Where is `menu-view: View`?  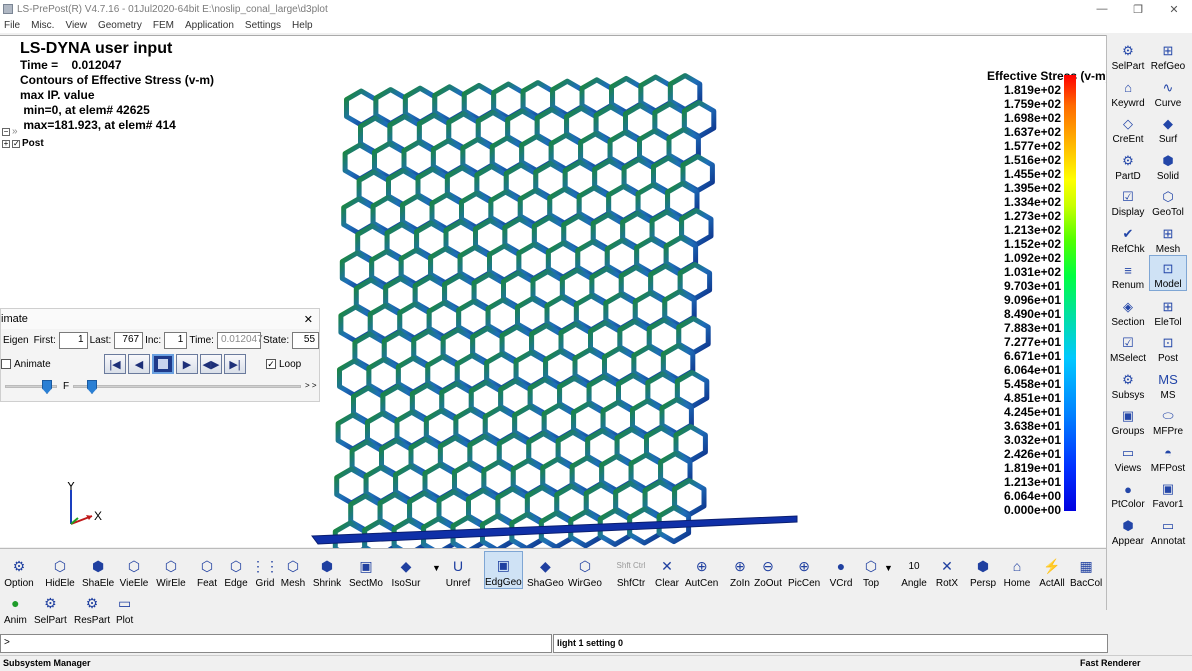 menu-view: View is located at coordinates (76, 25).